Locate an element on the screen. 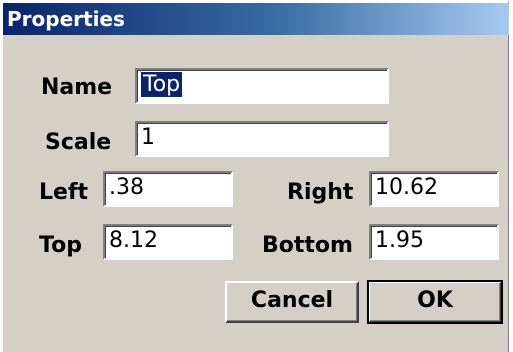 The width and height of the screenshot is (513, 352). bottom-input: 1.95 is located at coordinates (434, 242).